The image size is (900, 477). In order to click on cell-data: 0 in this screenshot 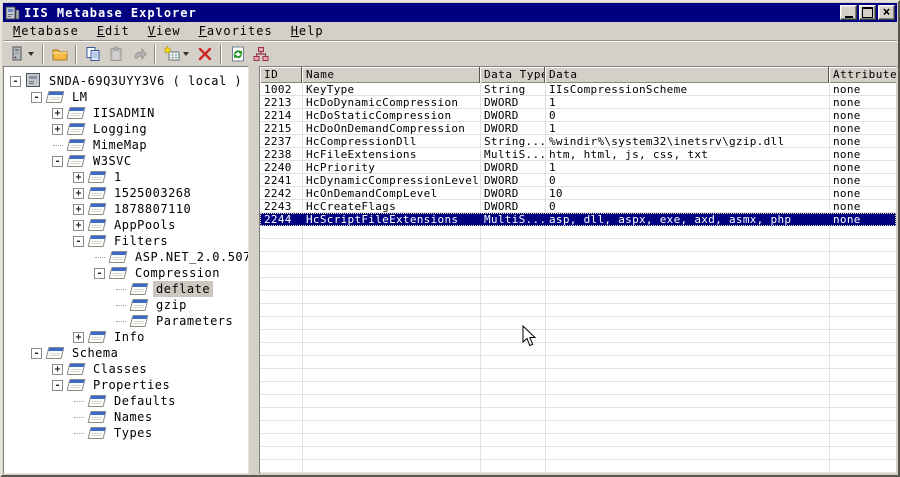, I will do `click(552, 115)`.